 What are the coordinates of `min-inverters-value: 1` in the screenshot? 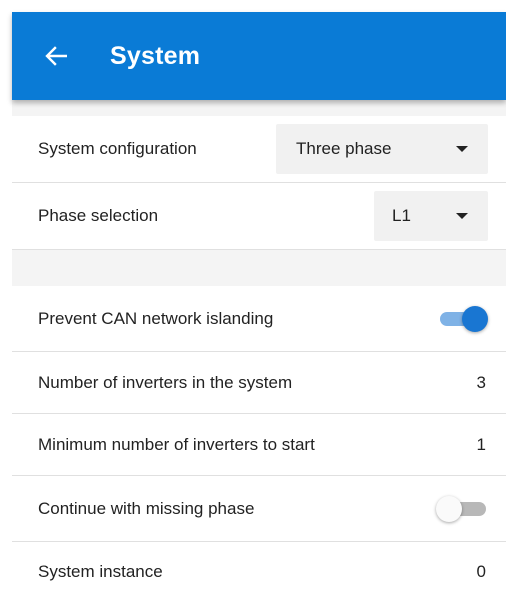 It's located at (481, 444).